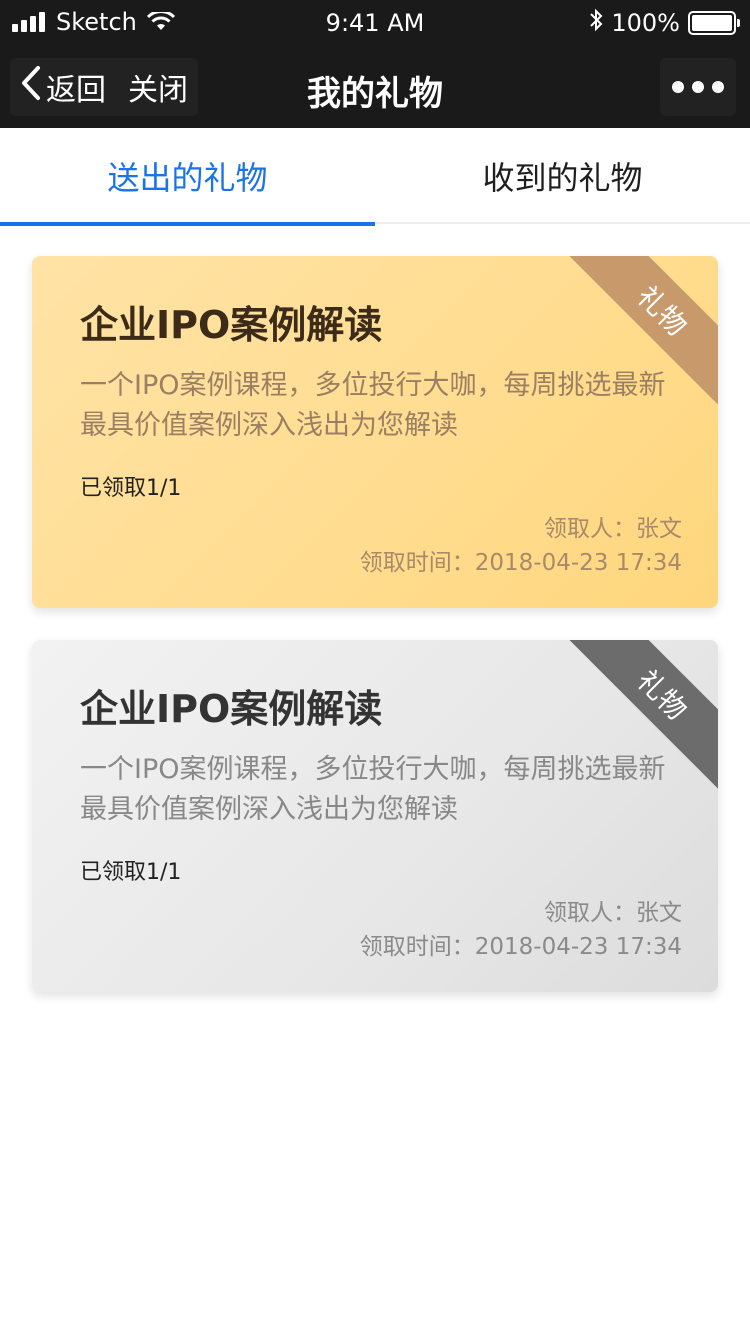 The image size is (750, 1334). What do you see at coordinates (645, 23) in the screenshot?
I see `battery-percentage: 100%` at bounding box center [645, 23].